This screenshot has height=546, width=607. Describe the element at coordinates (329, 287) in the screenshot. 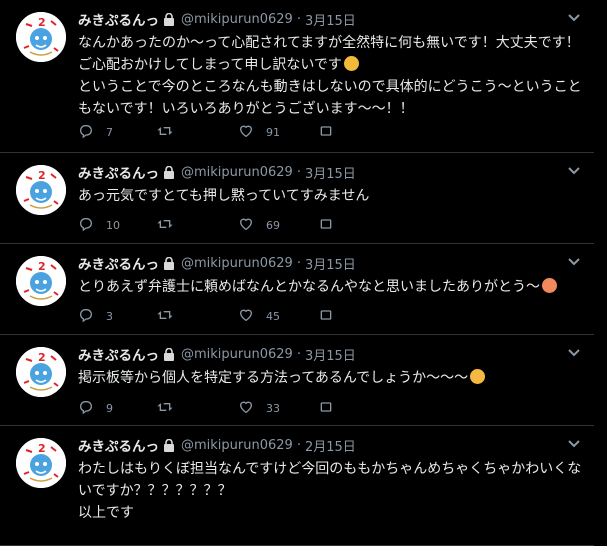

I see `tweet-text-line: とりあえず弁護士に頼めばなんとかなるんやなと思いましたありがとう〜` at that location.